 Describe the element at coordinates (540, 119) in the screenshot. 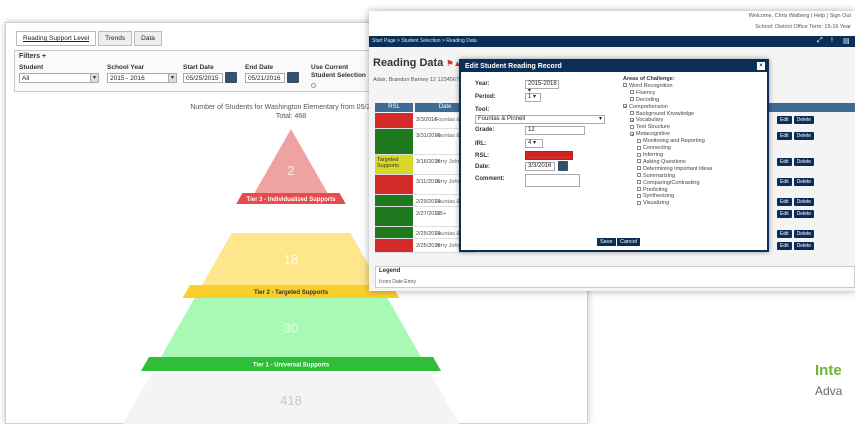

I see `tool-select: Fountas & Pinnell ▾` at that location.